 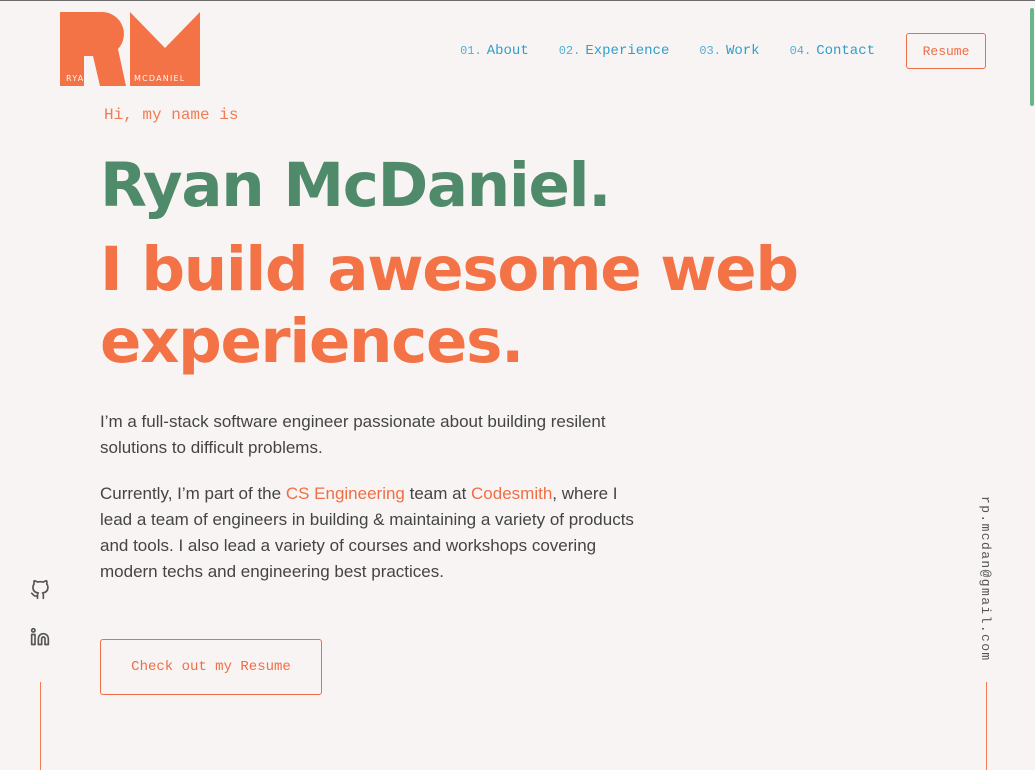 I want to click on nav-link-about: 01. About, so click(x=494, y=51).